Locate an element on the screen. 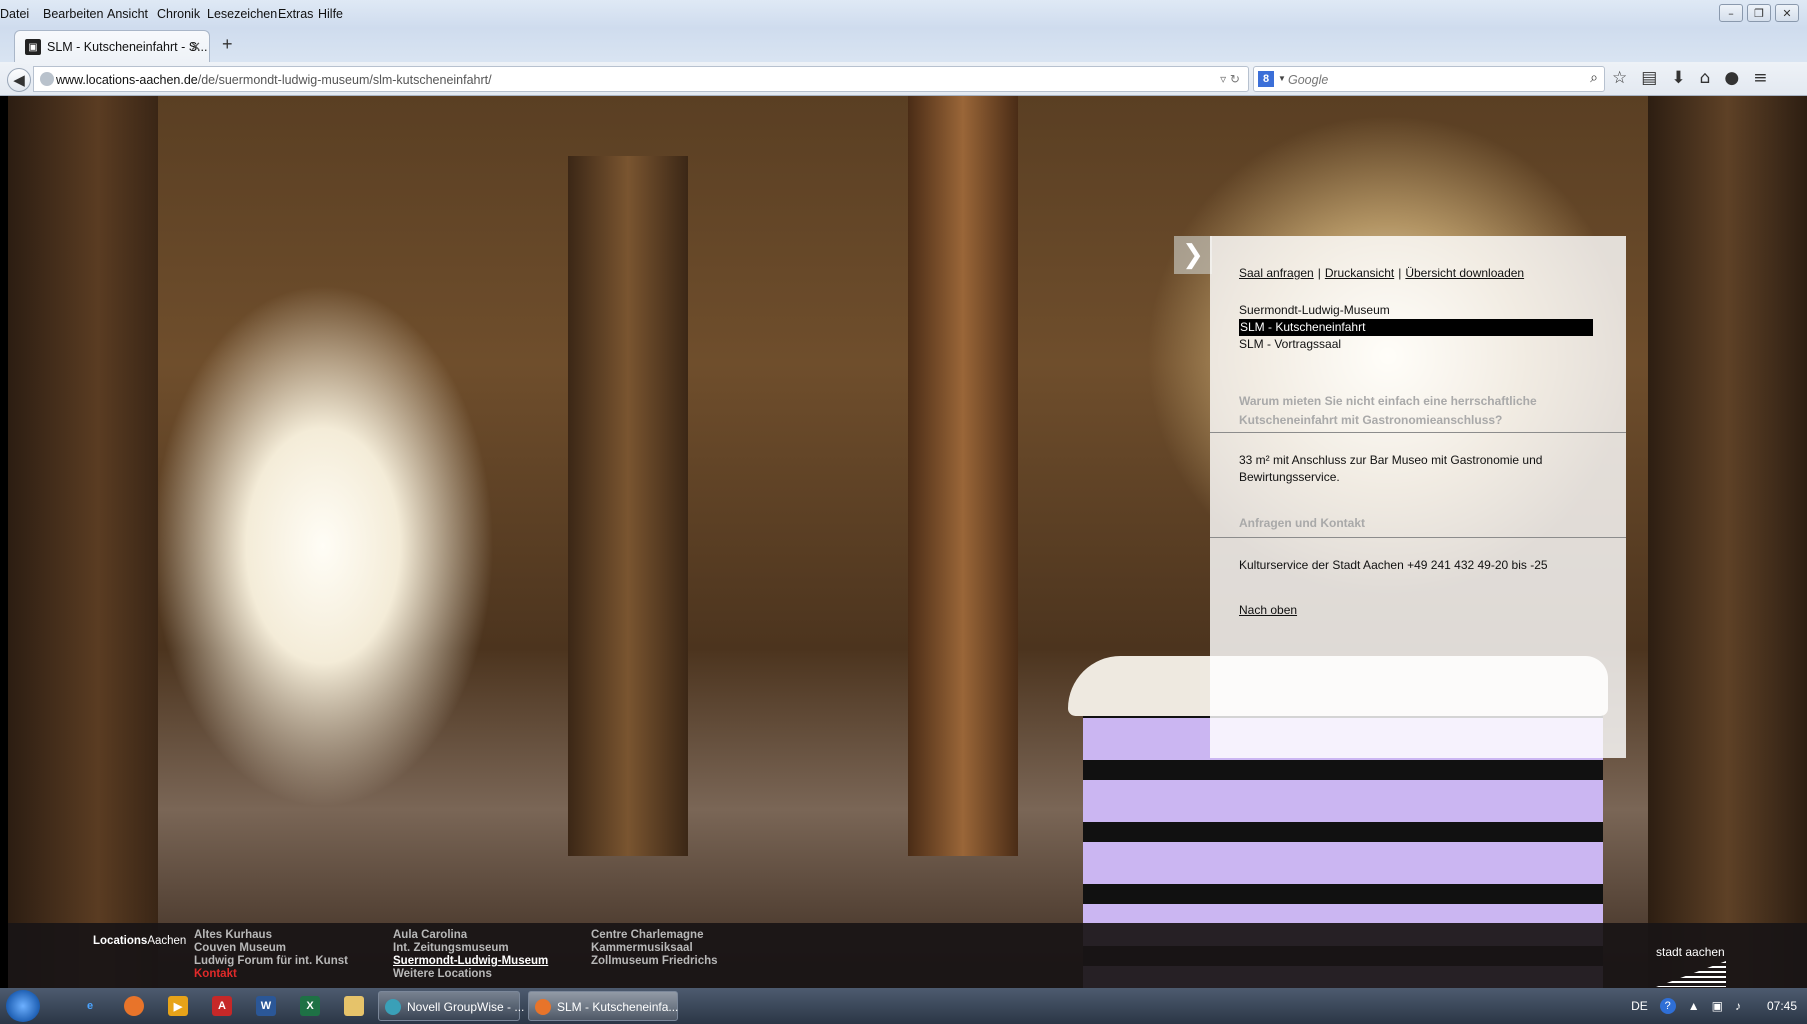 This screenshot has height=1024, width=1807. close-tab-icon: ✕ is located at coordinates (195, 47).